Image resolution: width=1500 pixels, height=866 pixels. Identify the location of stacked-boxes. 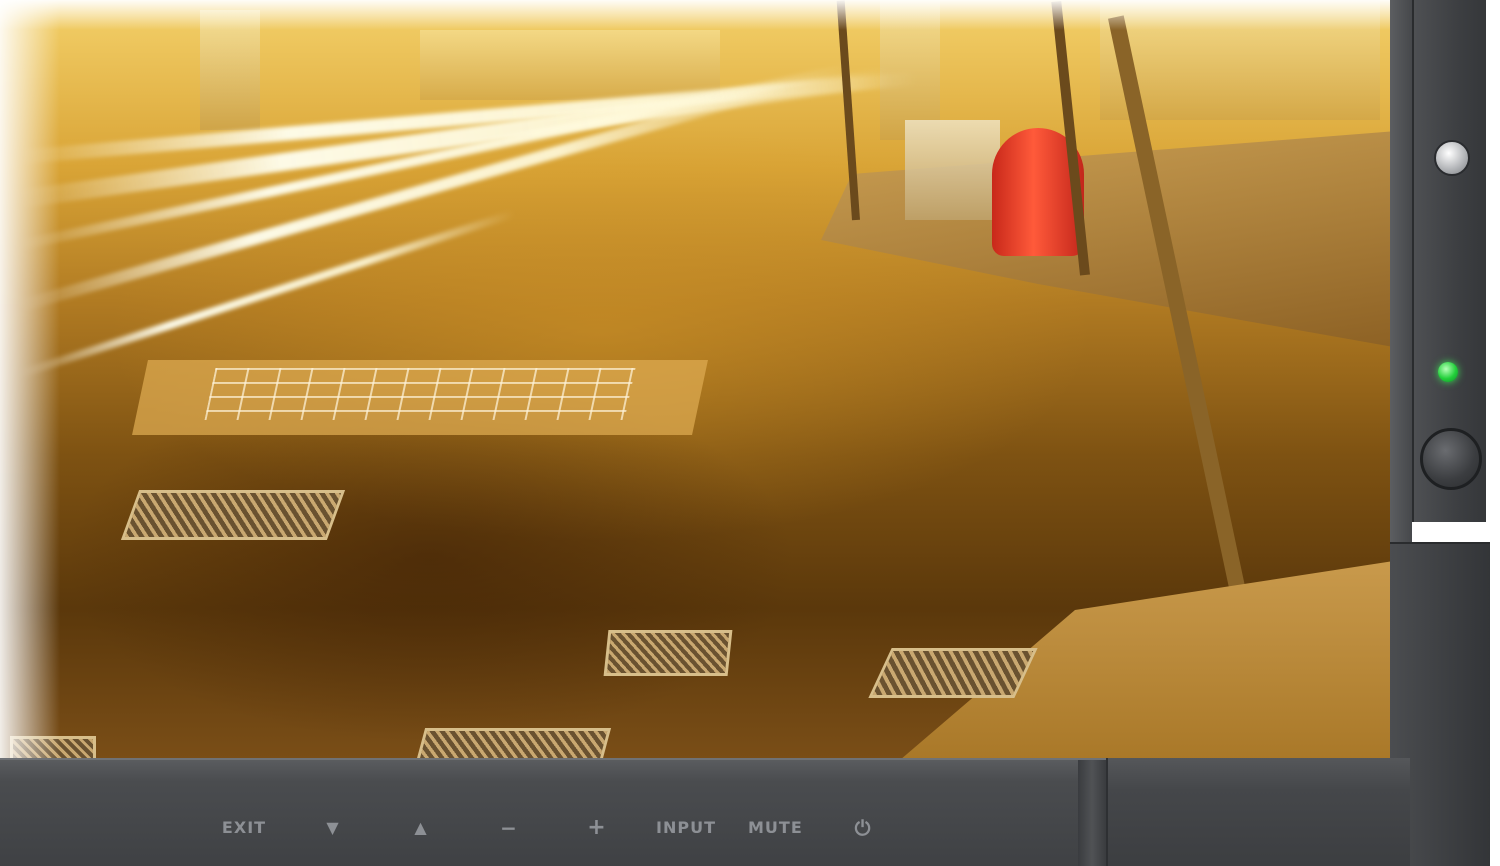
(952, 170).